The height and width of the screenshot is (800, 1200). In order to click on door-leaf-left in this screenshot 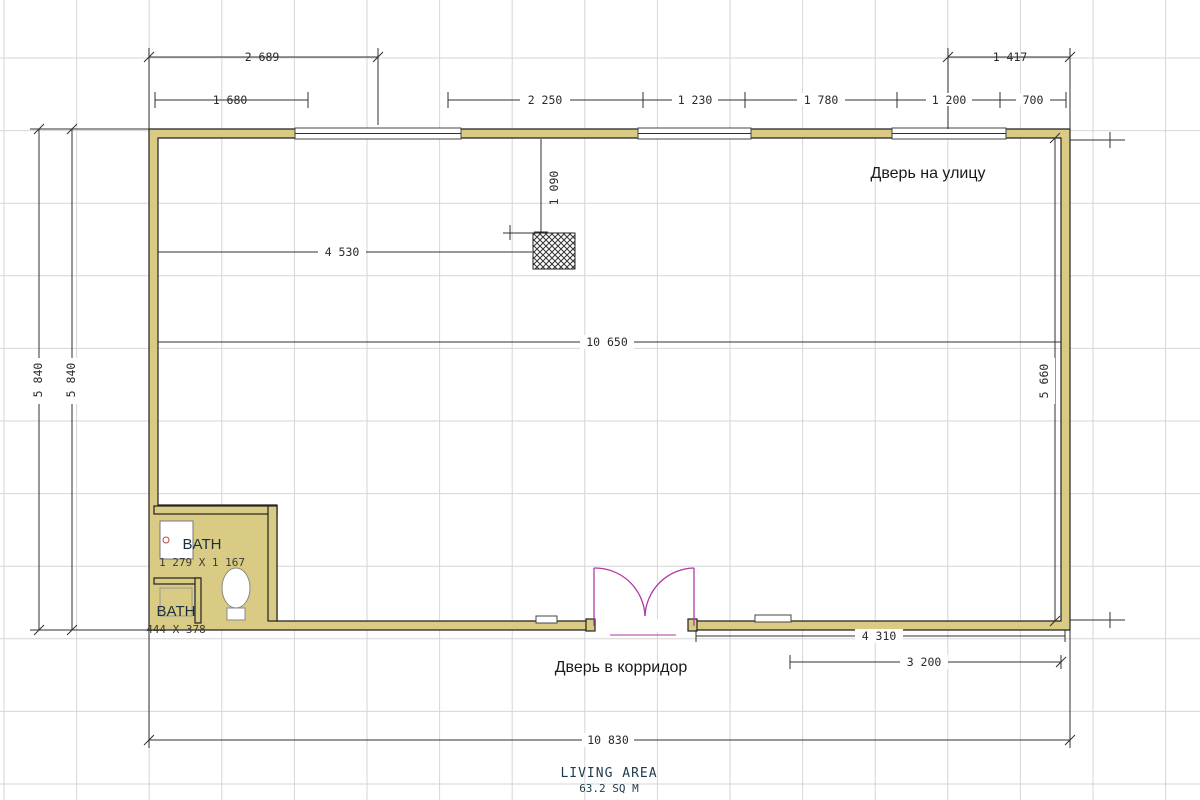, I will do `click(619, 596)`.